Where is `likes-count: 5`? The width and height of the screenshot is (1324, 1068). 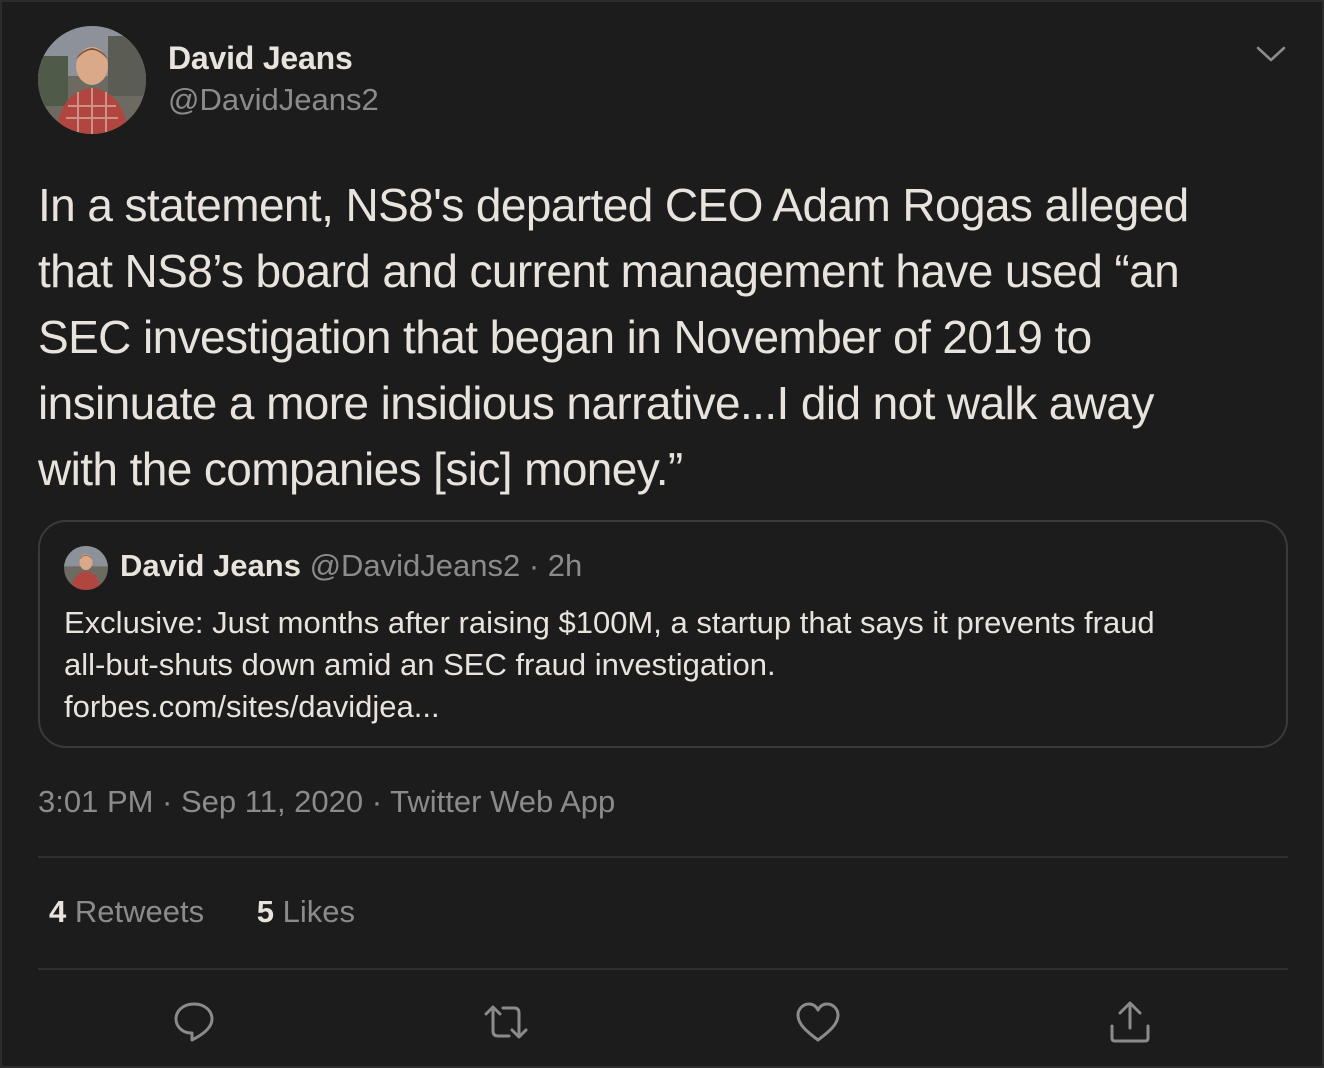
likes-count: 5 is located at coordinates (265, 911).